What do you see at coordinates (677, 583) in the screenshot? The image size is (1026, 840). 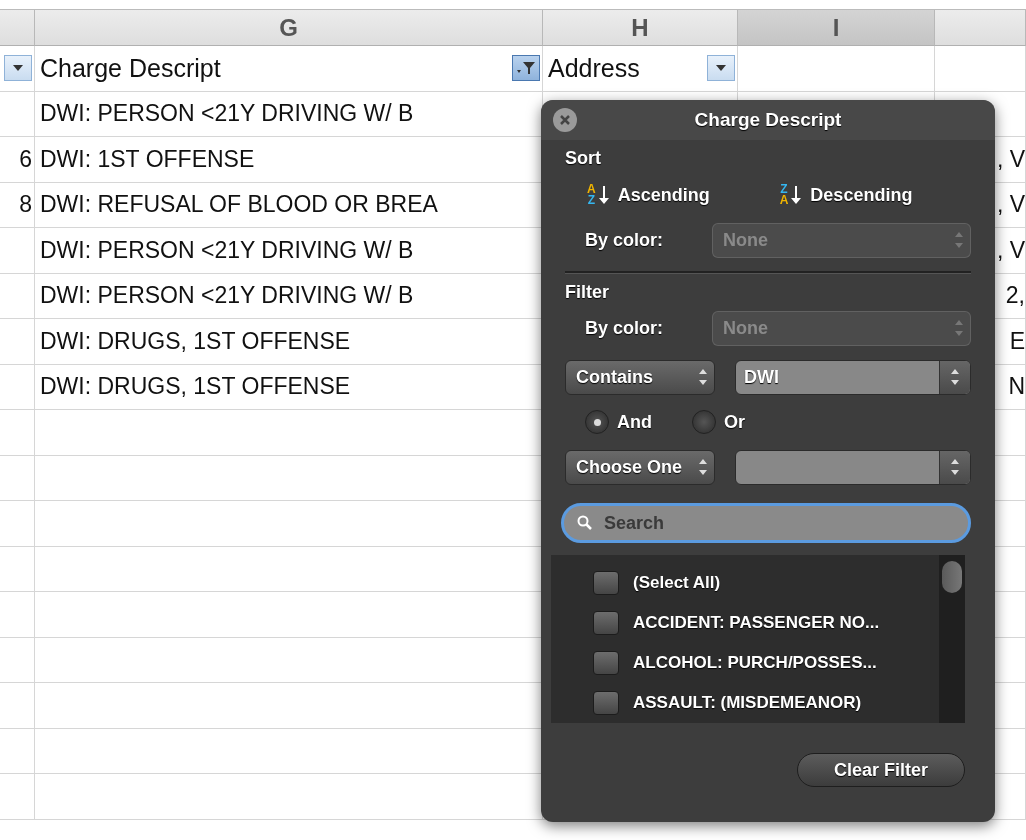 I see `list-item-label: (Select All)` at bounding box center [677, 583].